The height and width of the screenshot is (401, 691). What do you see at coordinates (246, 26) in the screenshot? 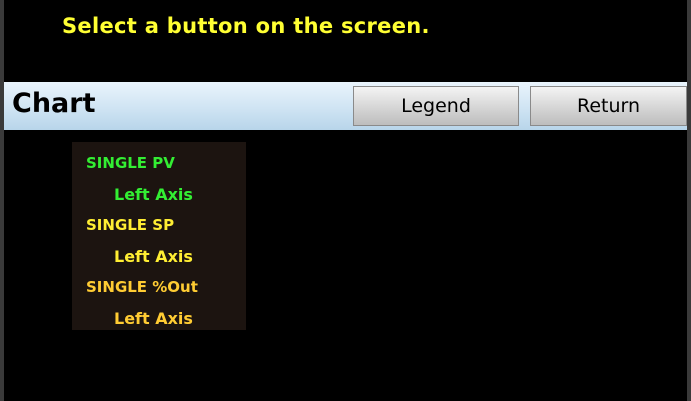
I see `instruction-prompt: Select a button on the screen.` at bounding box center [246, 26].